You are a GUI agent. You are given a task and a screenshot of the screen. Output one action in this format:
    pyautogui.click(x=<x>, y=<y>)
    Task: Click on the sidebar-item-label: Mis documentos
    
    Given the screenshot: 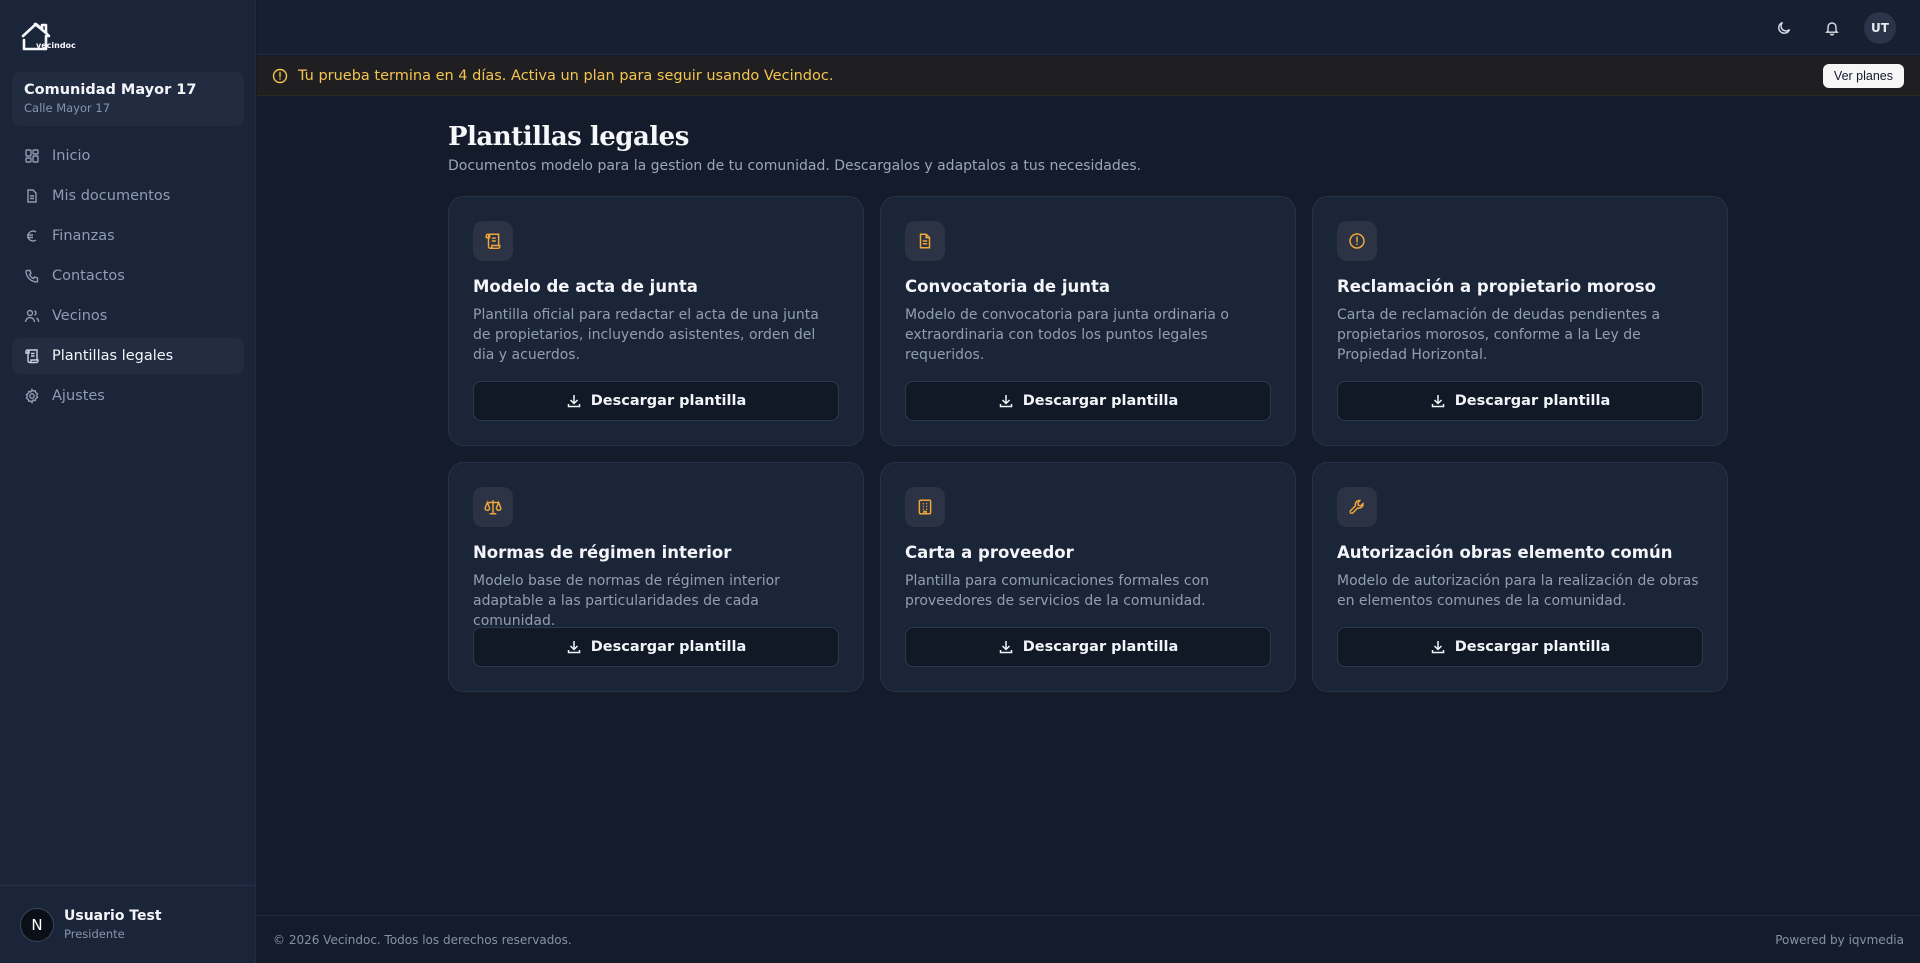 What is the action you would take?
    pyautogui.click(x=111, y=196)
    